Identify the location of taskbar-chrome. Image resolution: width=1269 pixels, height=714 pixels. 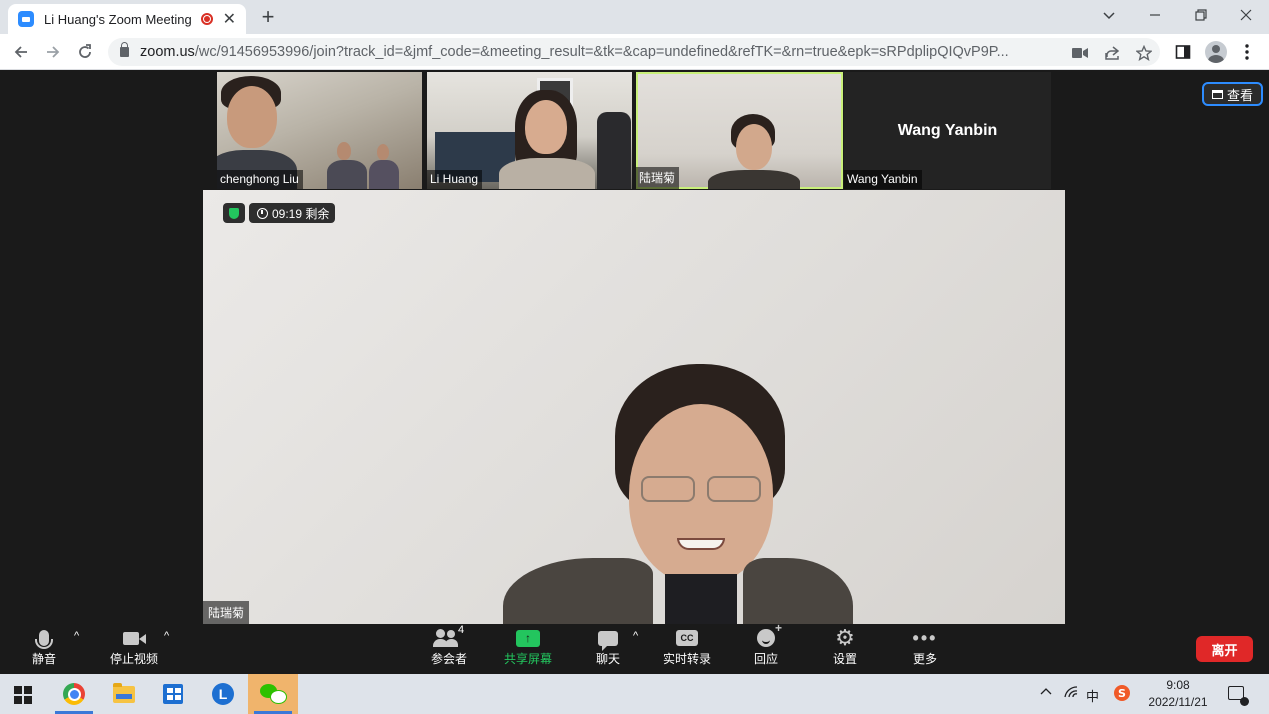
(74, 694).